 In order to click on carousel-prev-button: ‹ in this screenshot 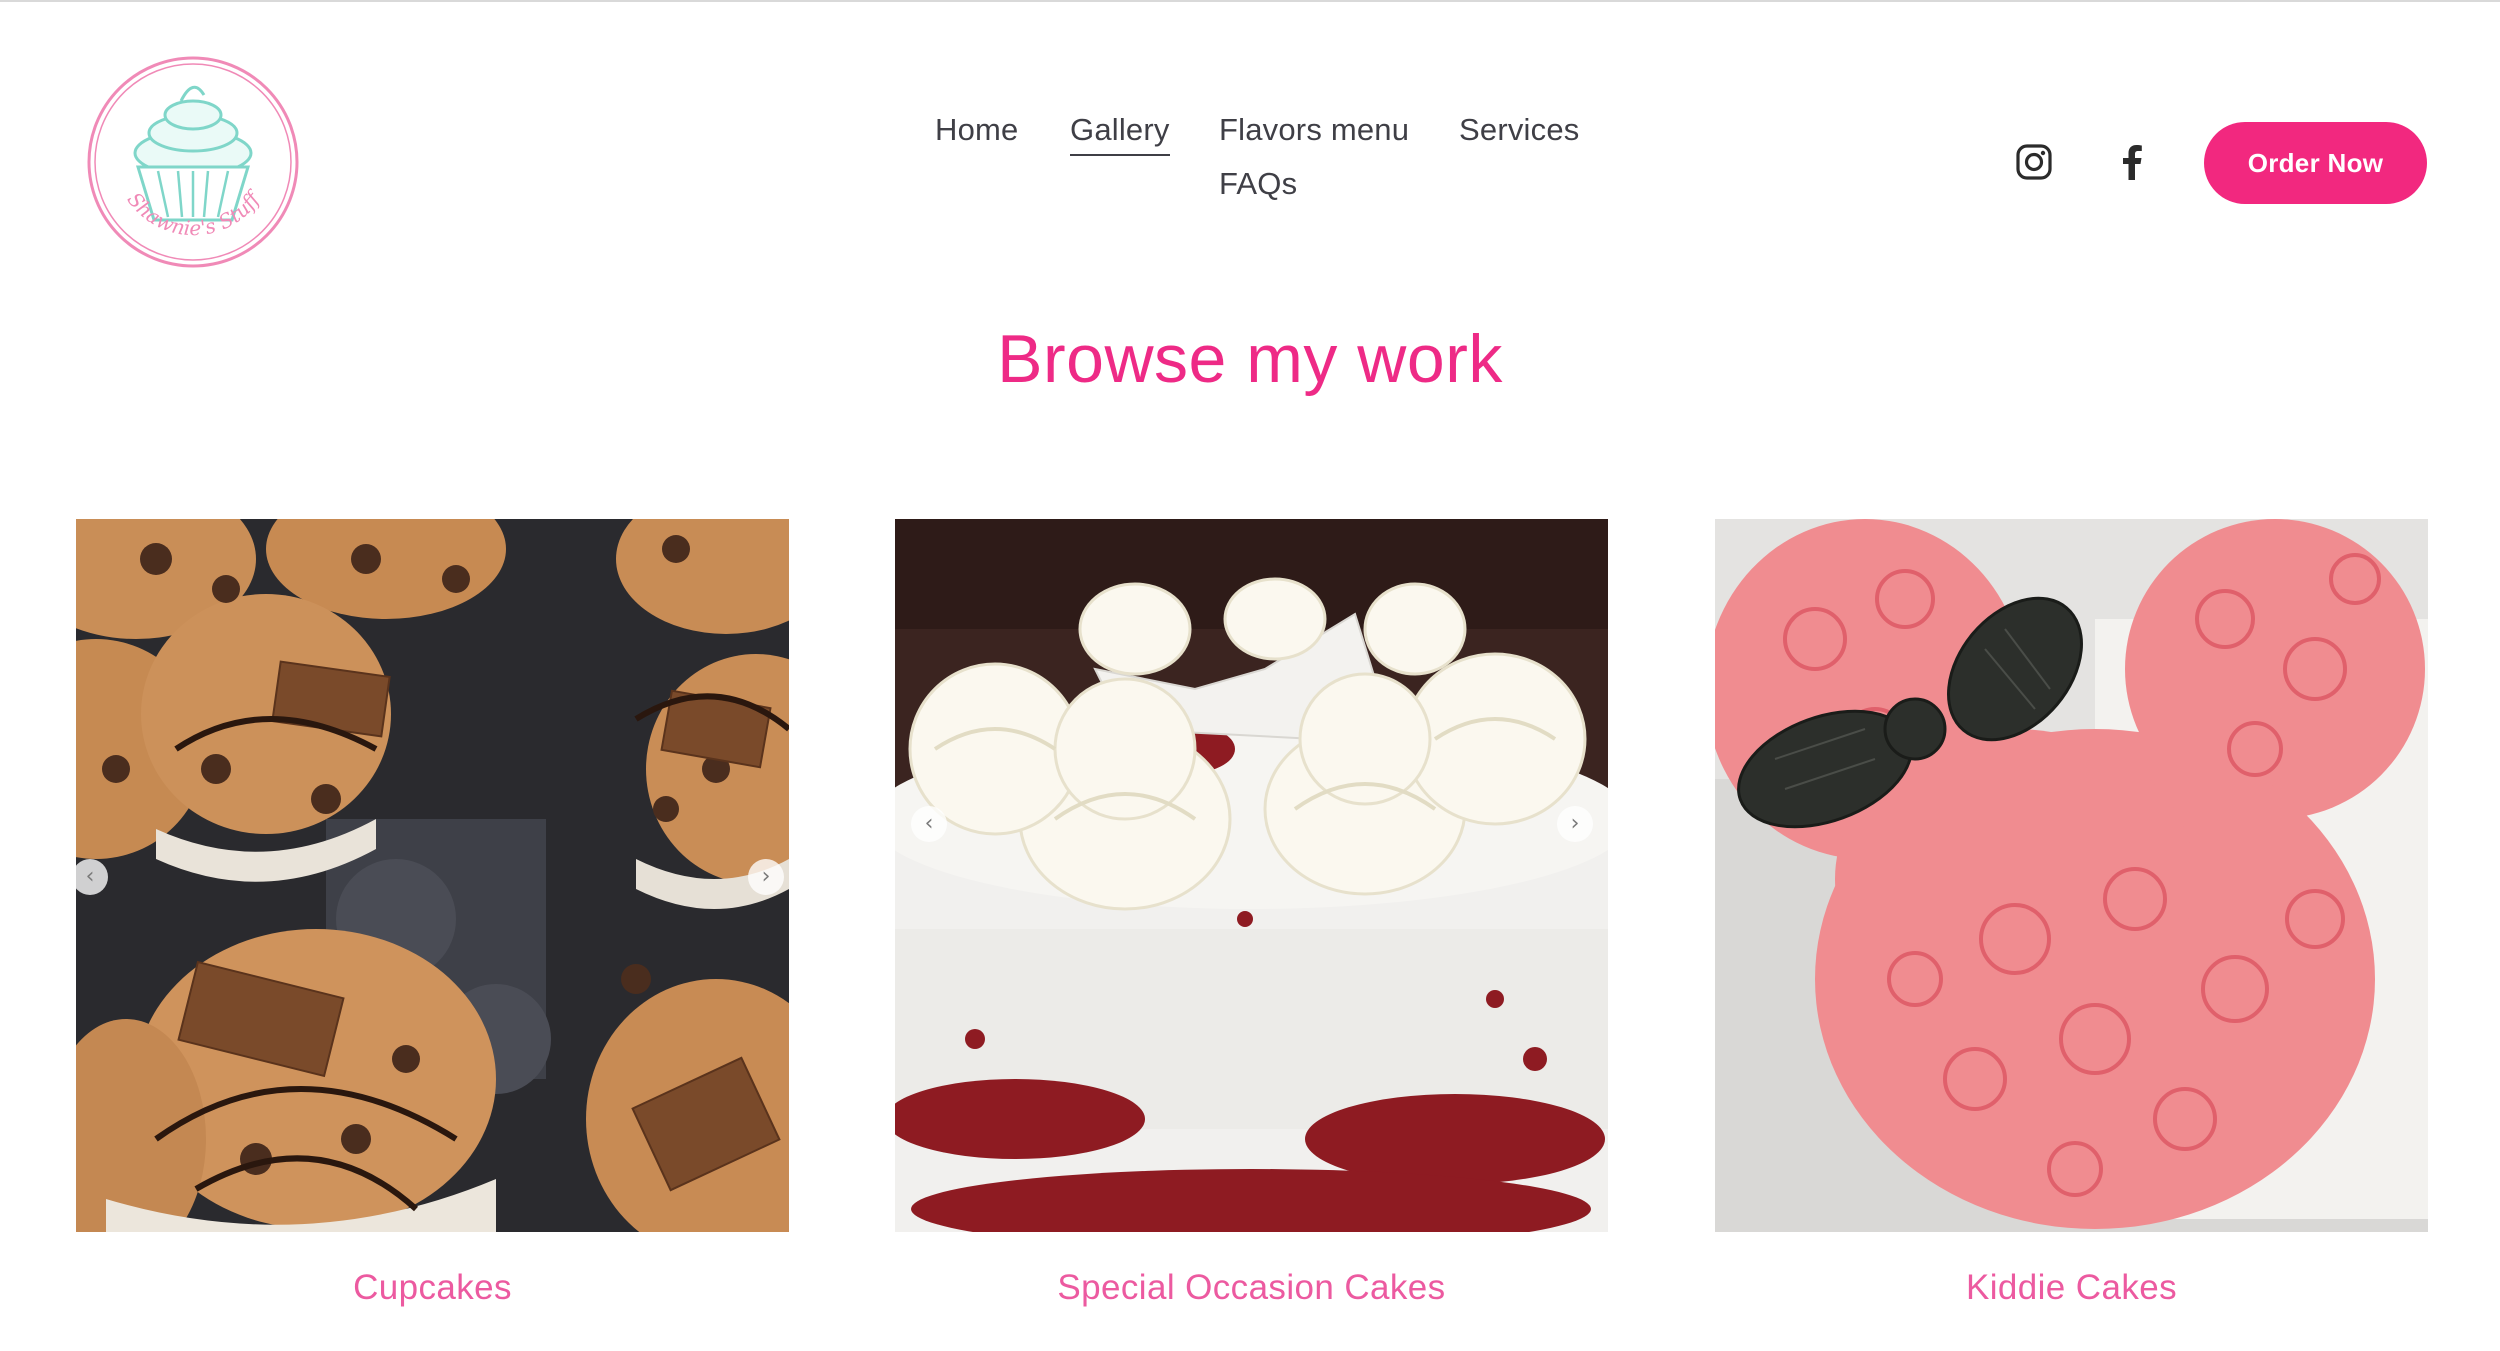, I will do `click(929, 824)`.